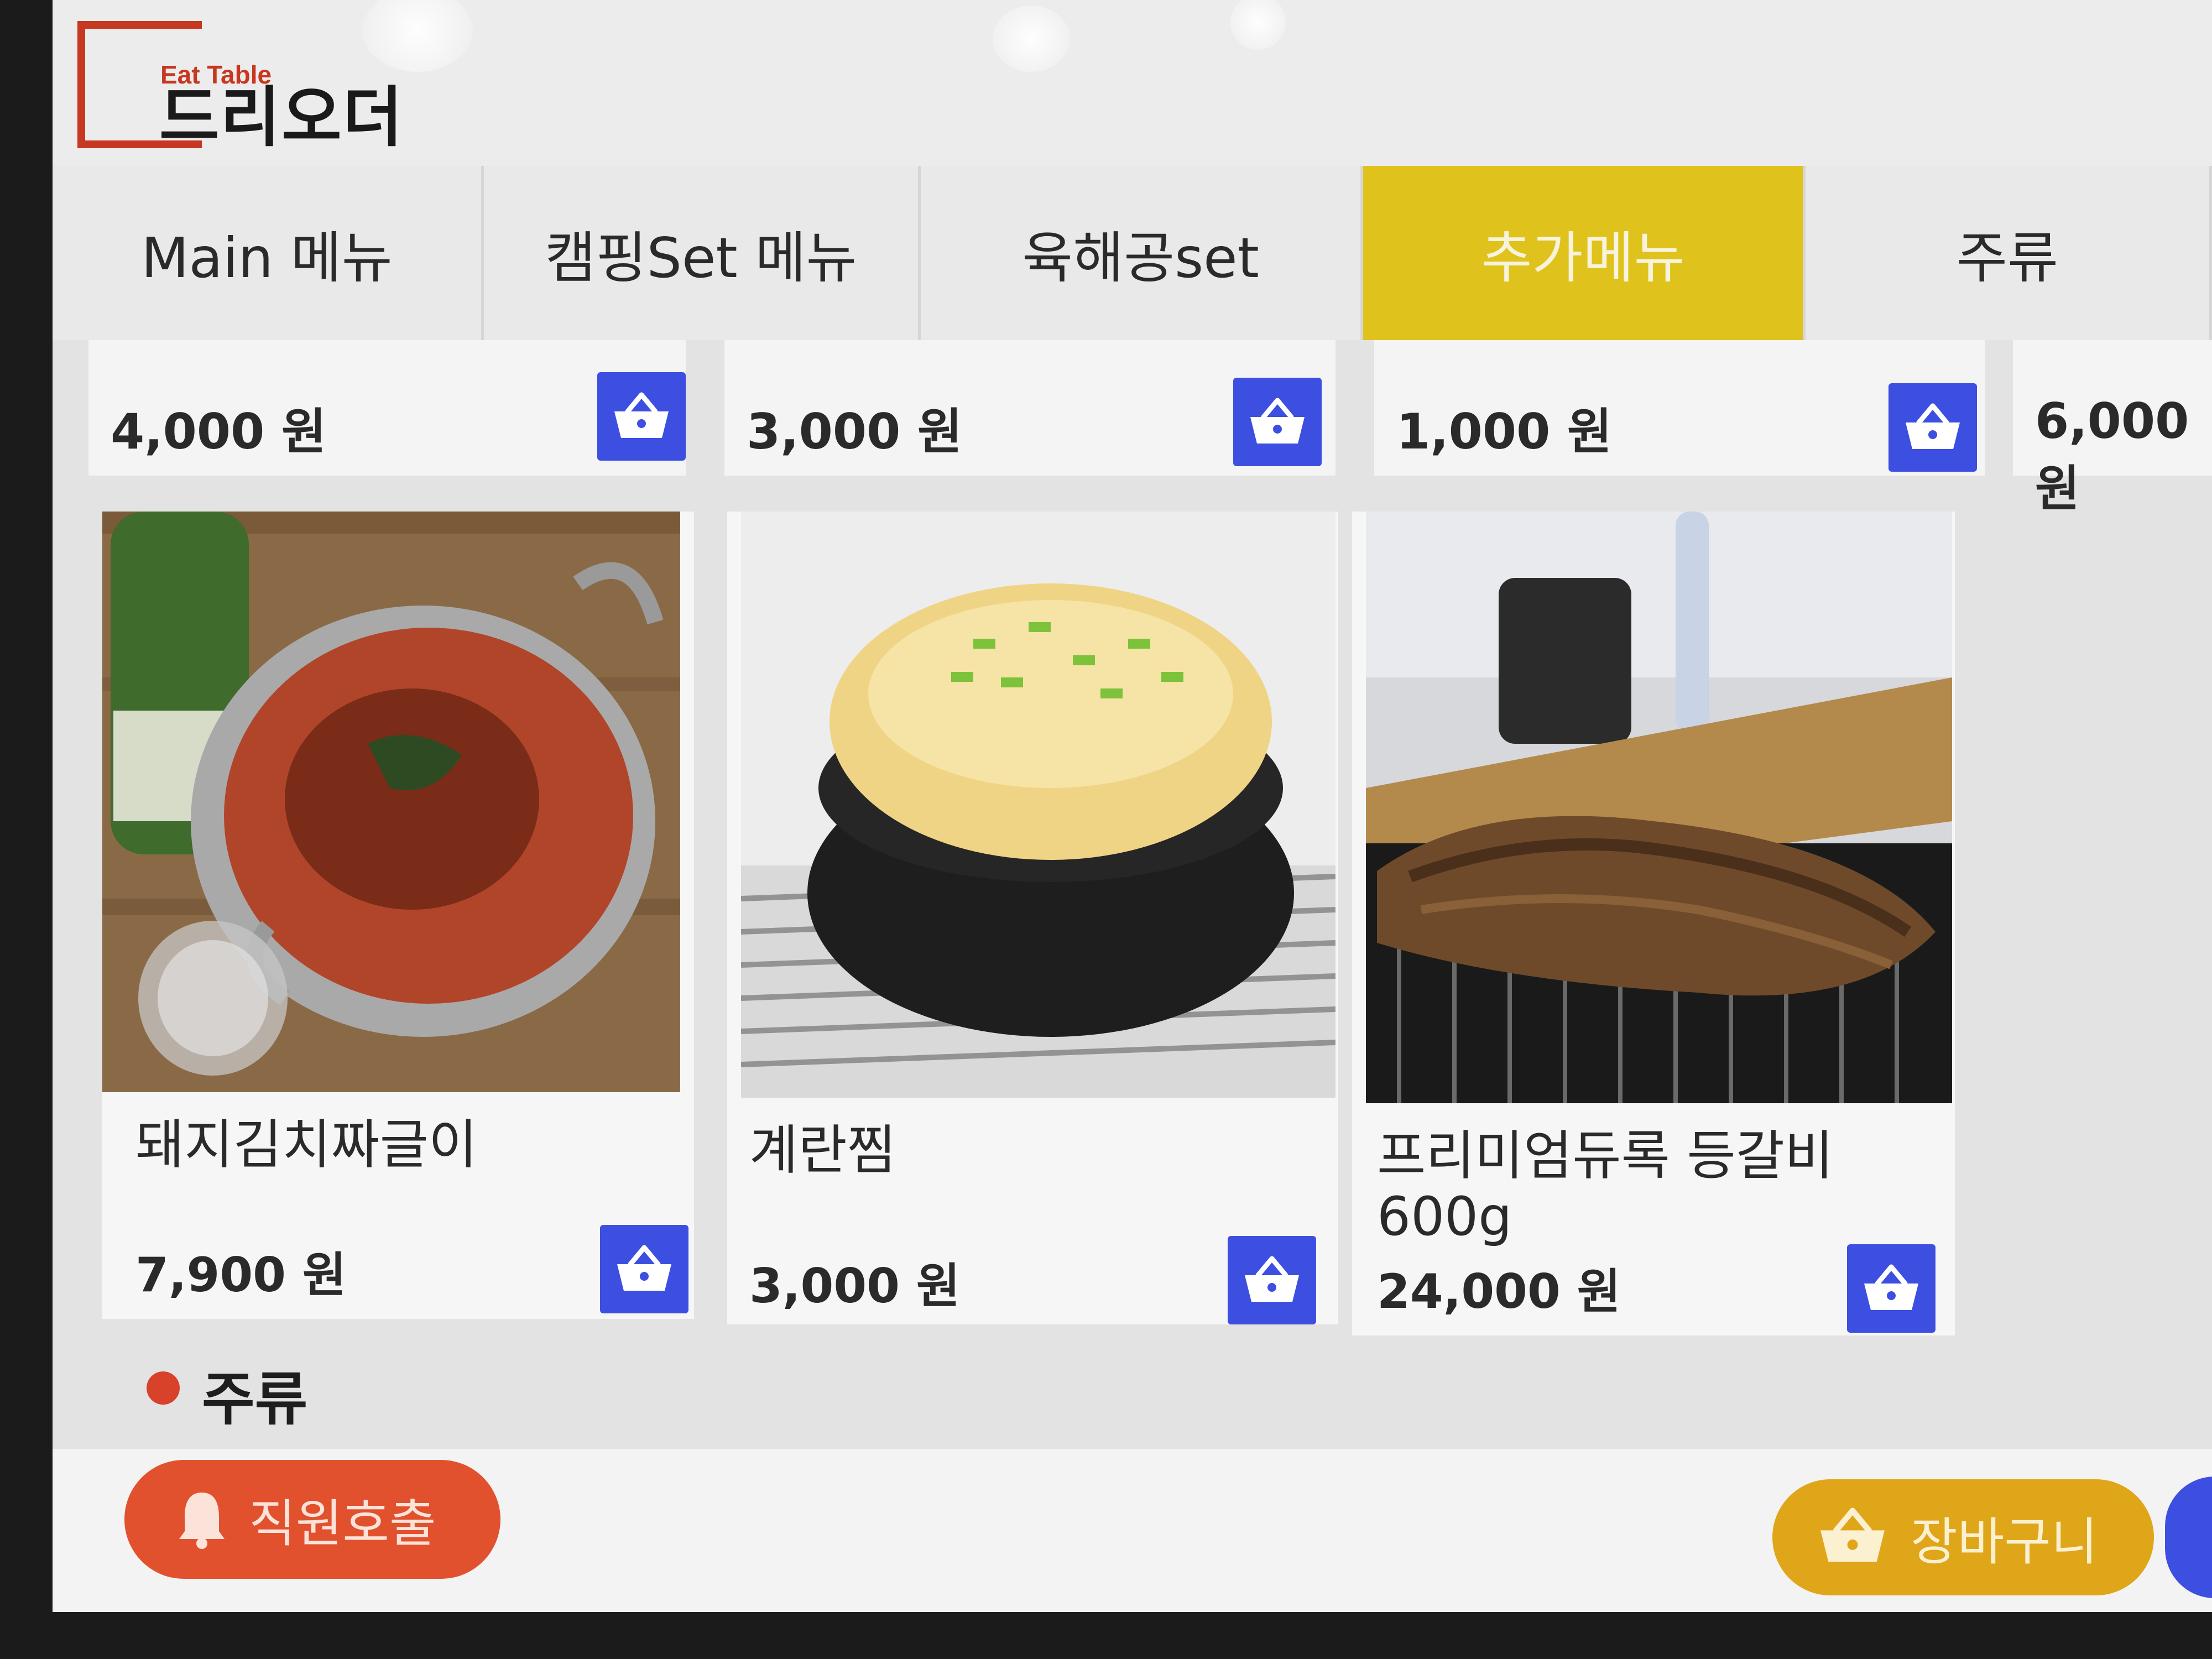  What do you see at coordinates (1504, 432) in the screenshot?
I see `item-price: 1,000 원` at bounding box center [1504, 432].